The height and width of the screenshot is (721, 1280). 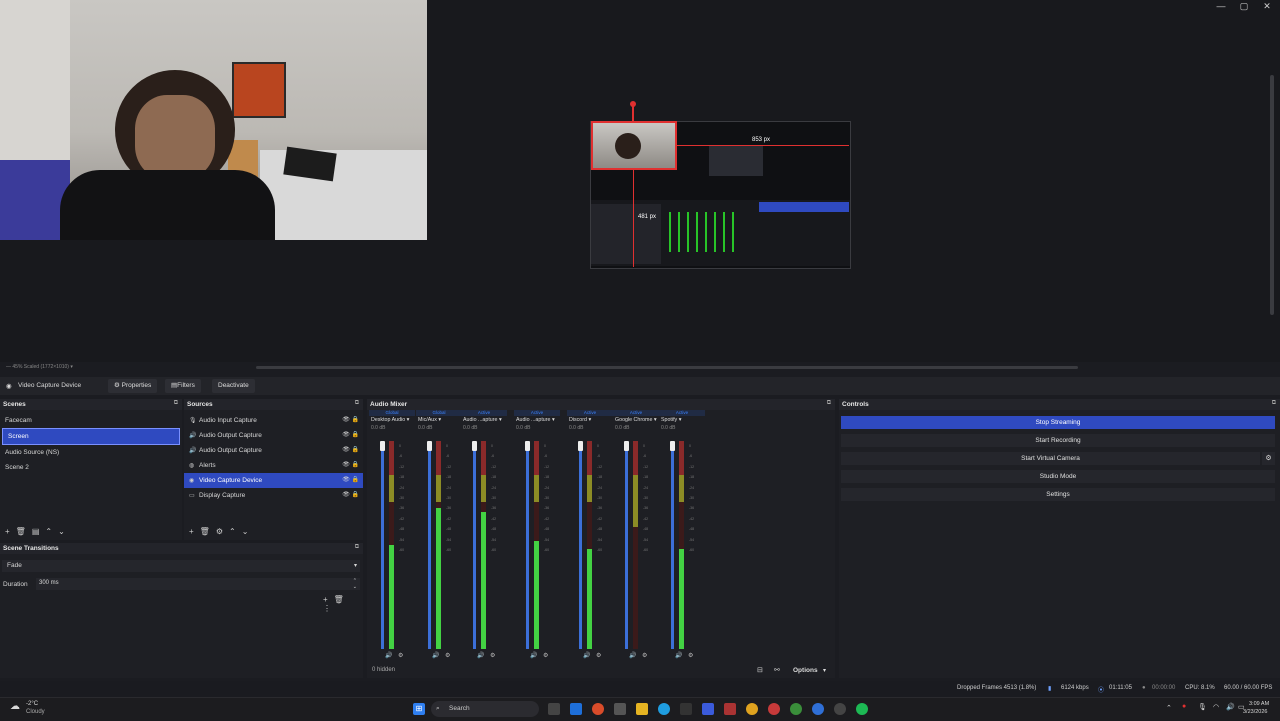 What do you see at coordinates (1058, 476) in the screenshot?
I see `studio-mode-button: Studio Mode` at bounding box center [1058, 476].